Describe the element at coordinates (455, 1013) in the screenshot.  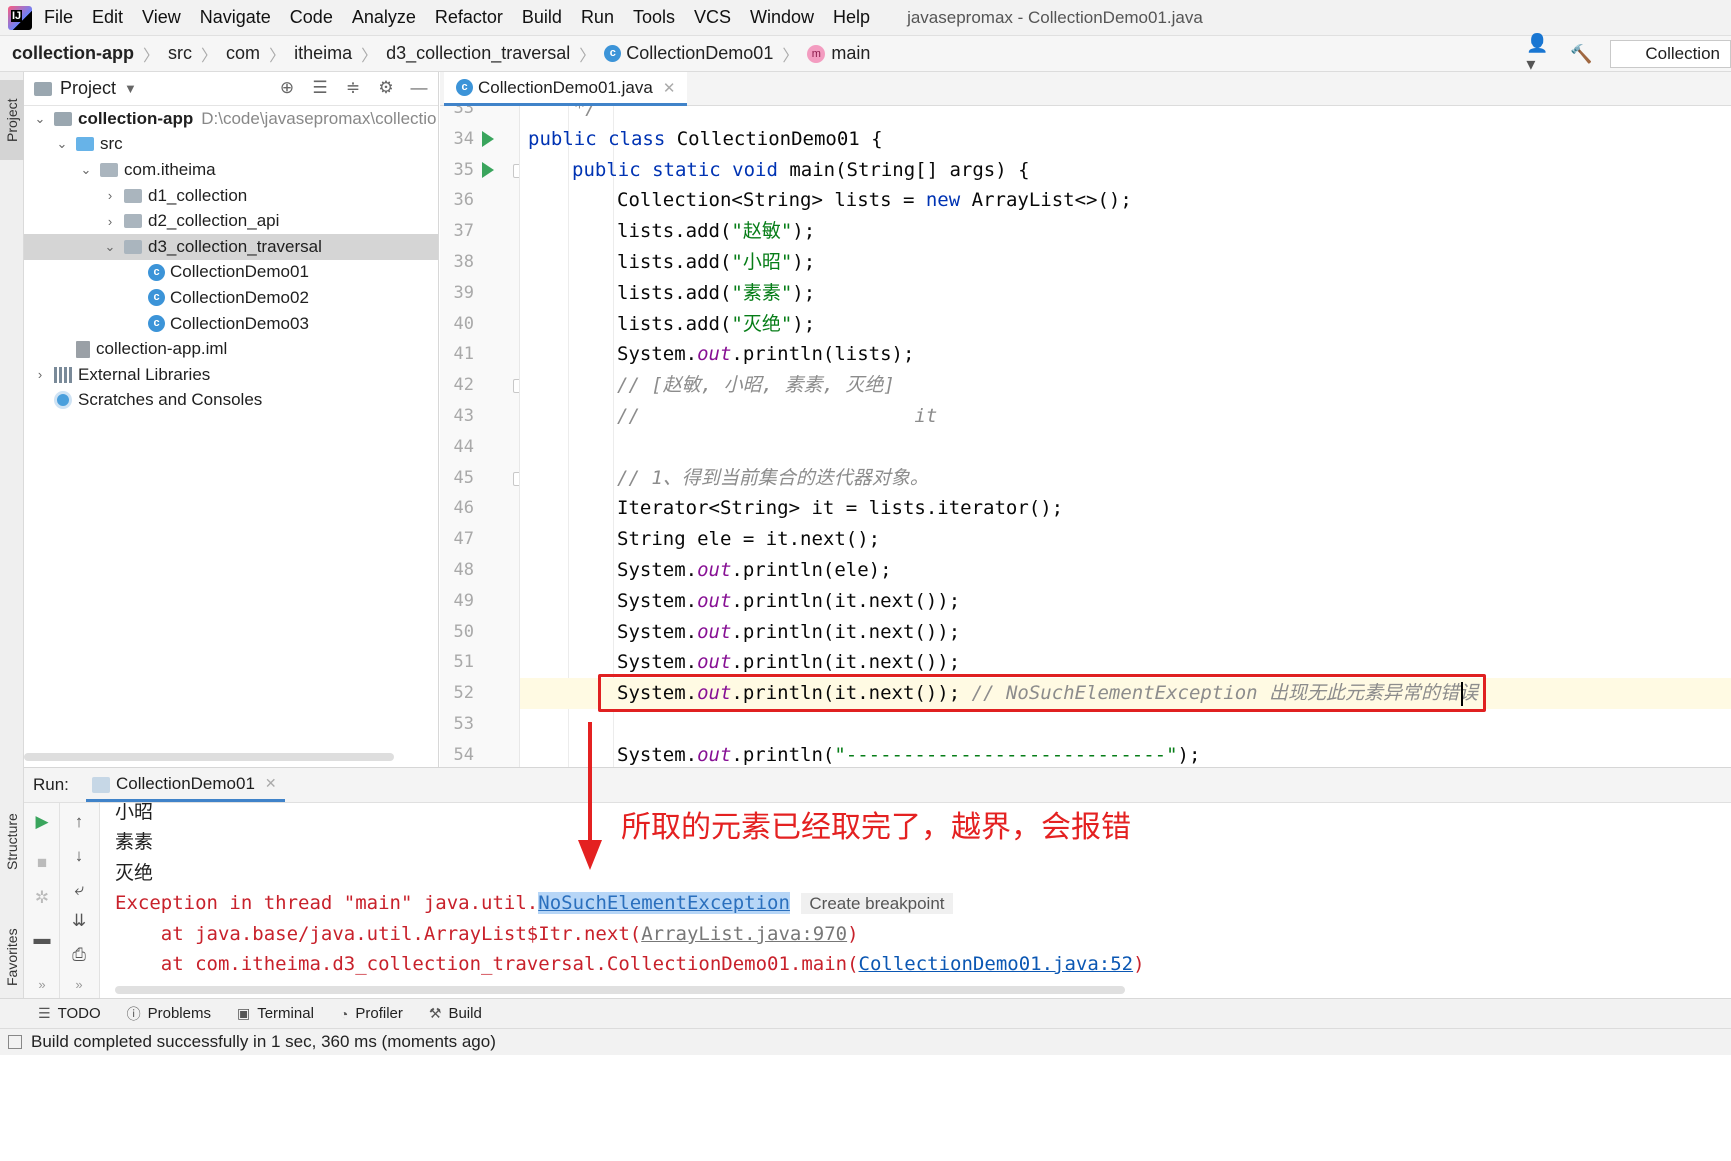
I see `tool-tab-build: ⚒ Build` at that location.